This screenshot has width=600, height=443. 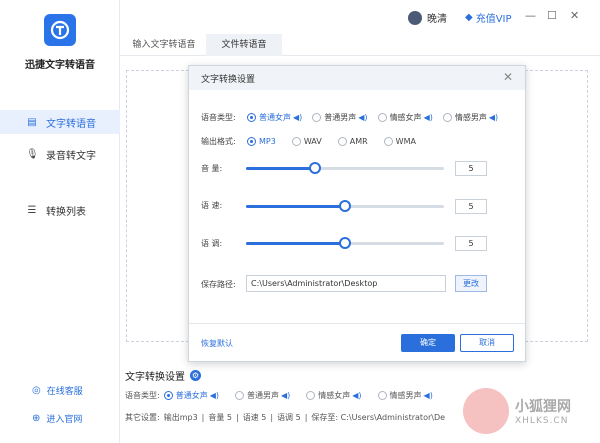 What do you see at coordinates (471, 283) in the screenshot?
I see `change-path-button: 更改` at bounding box center [471, 283].